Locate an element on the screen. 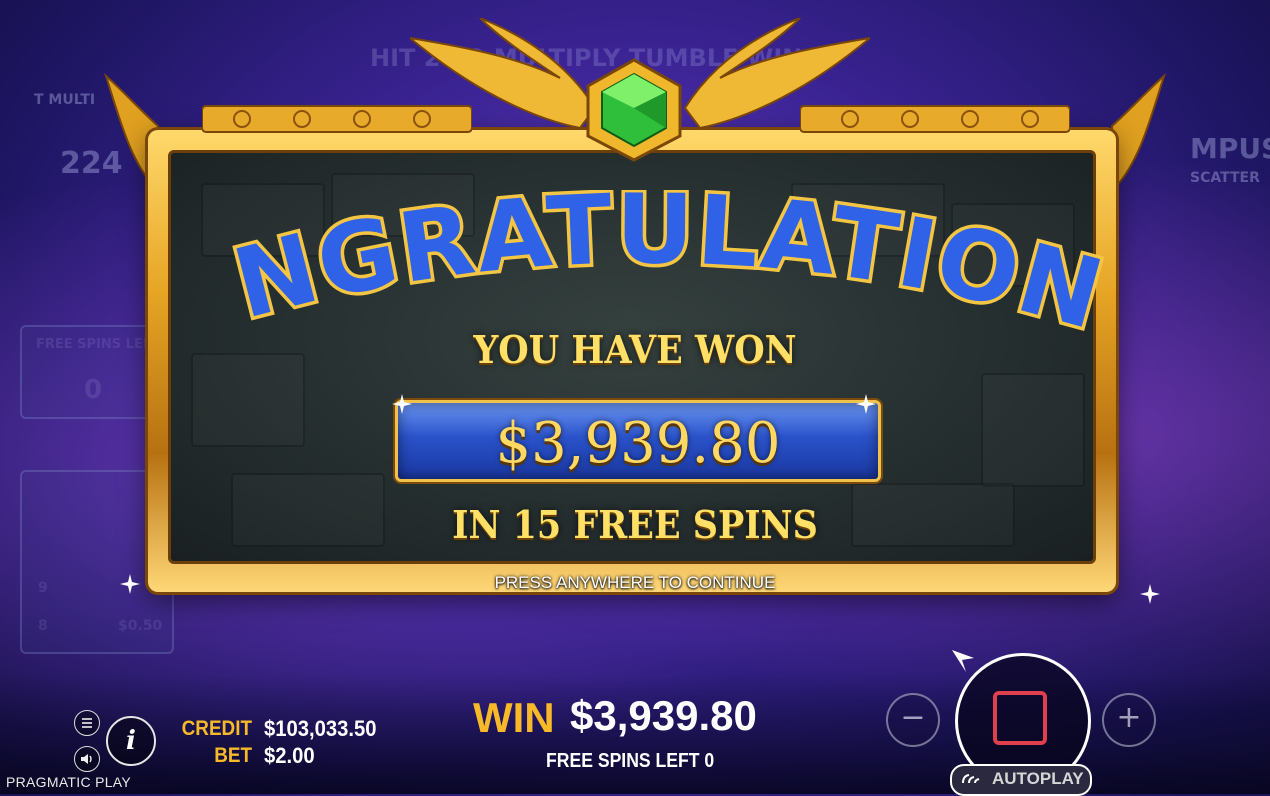  autoplay-icon is located at coordinates (971, 779).